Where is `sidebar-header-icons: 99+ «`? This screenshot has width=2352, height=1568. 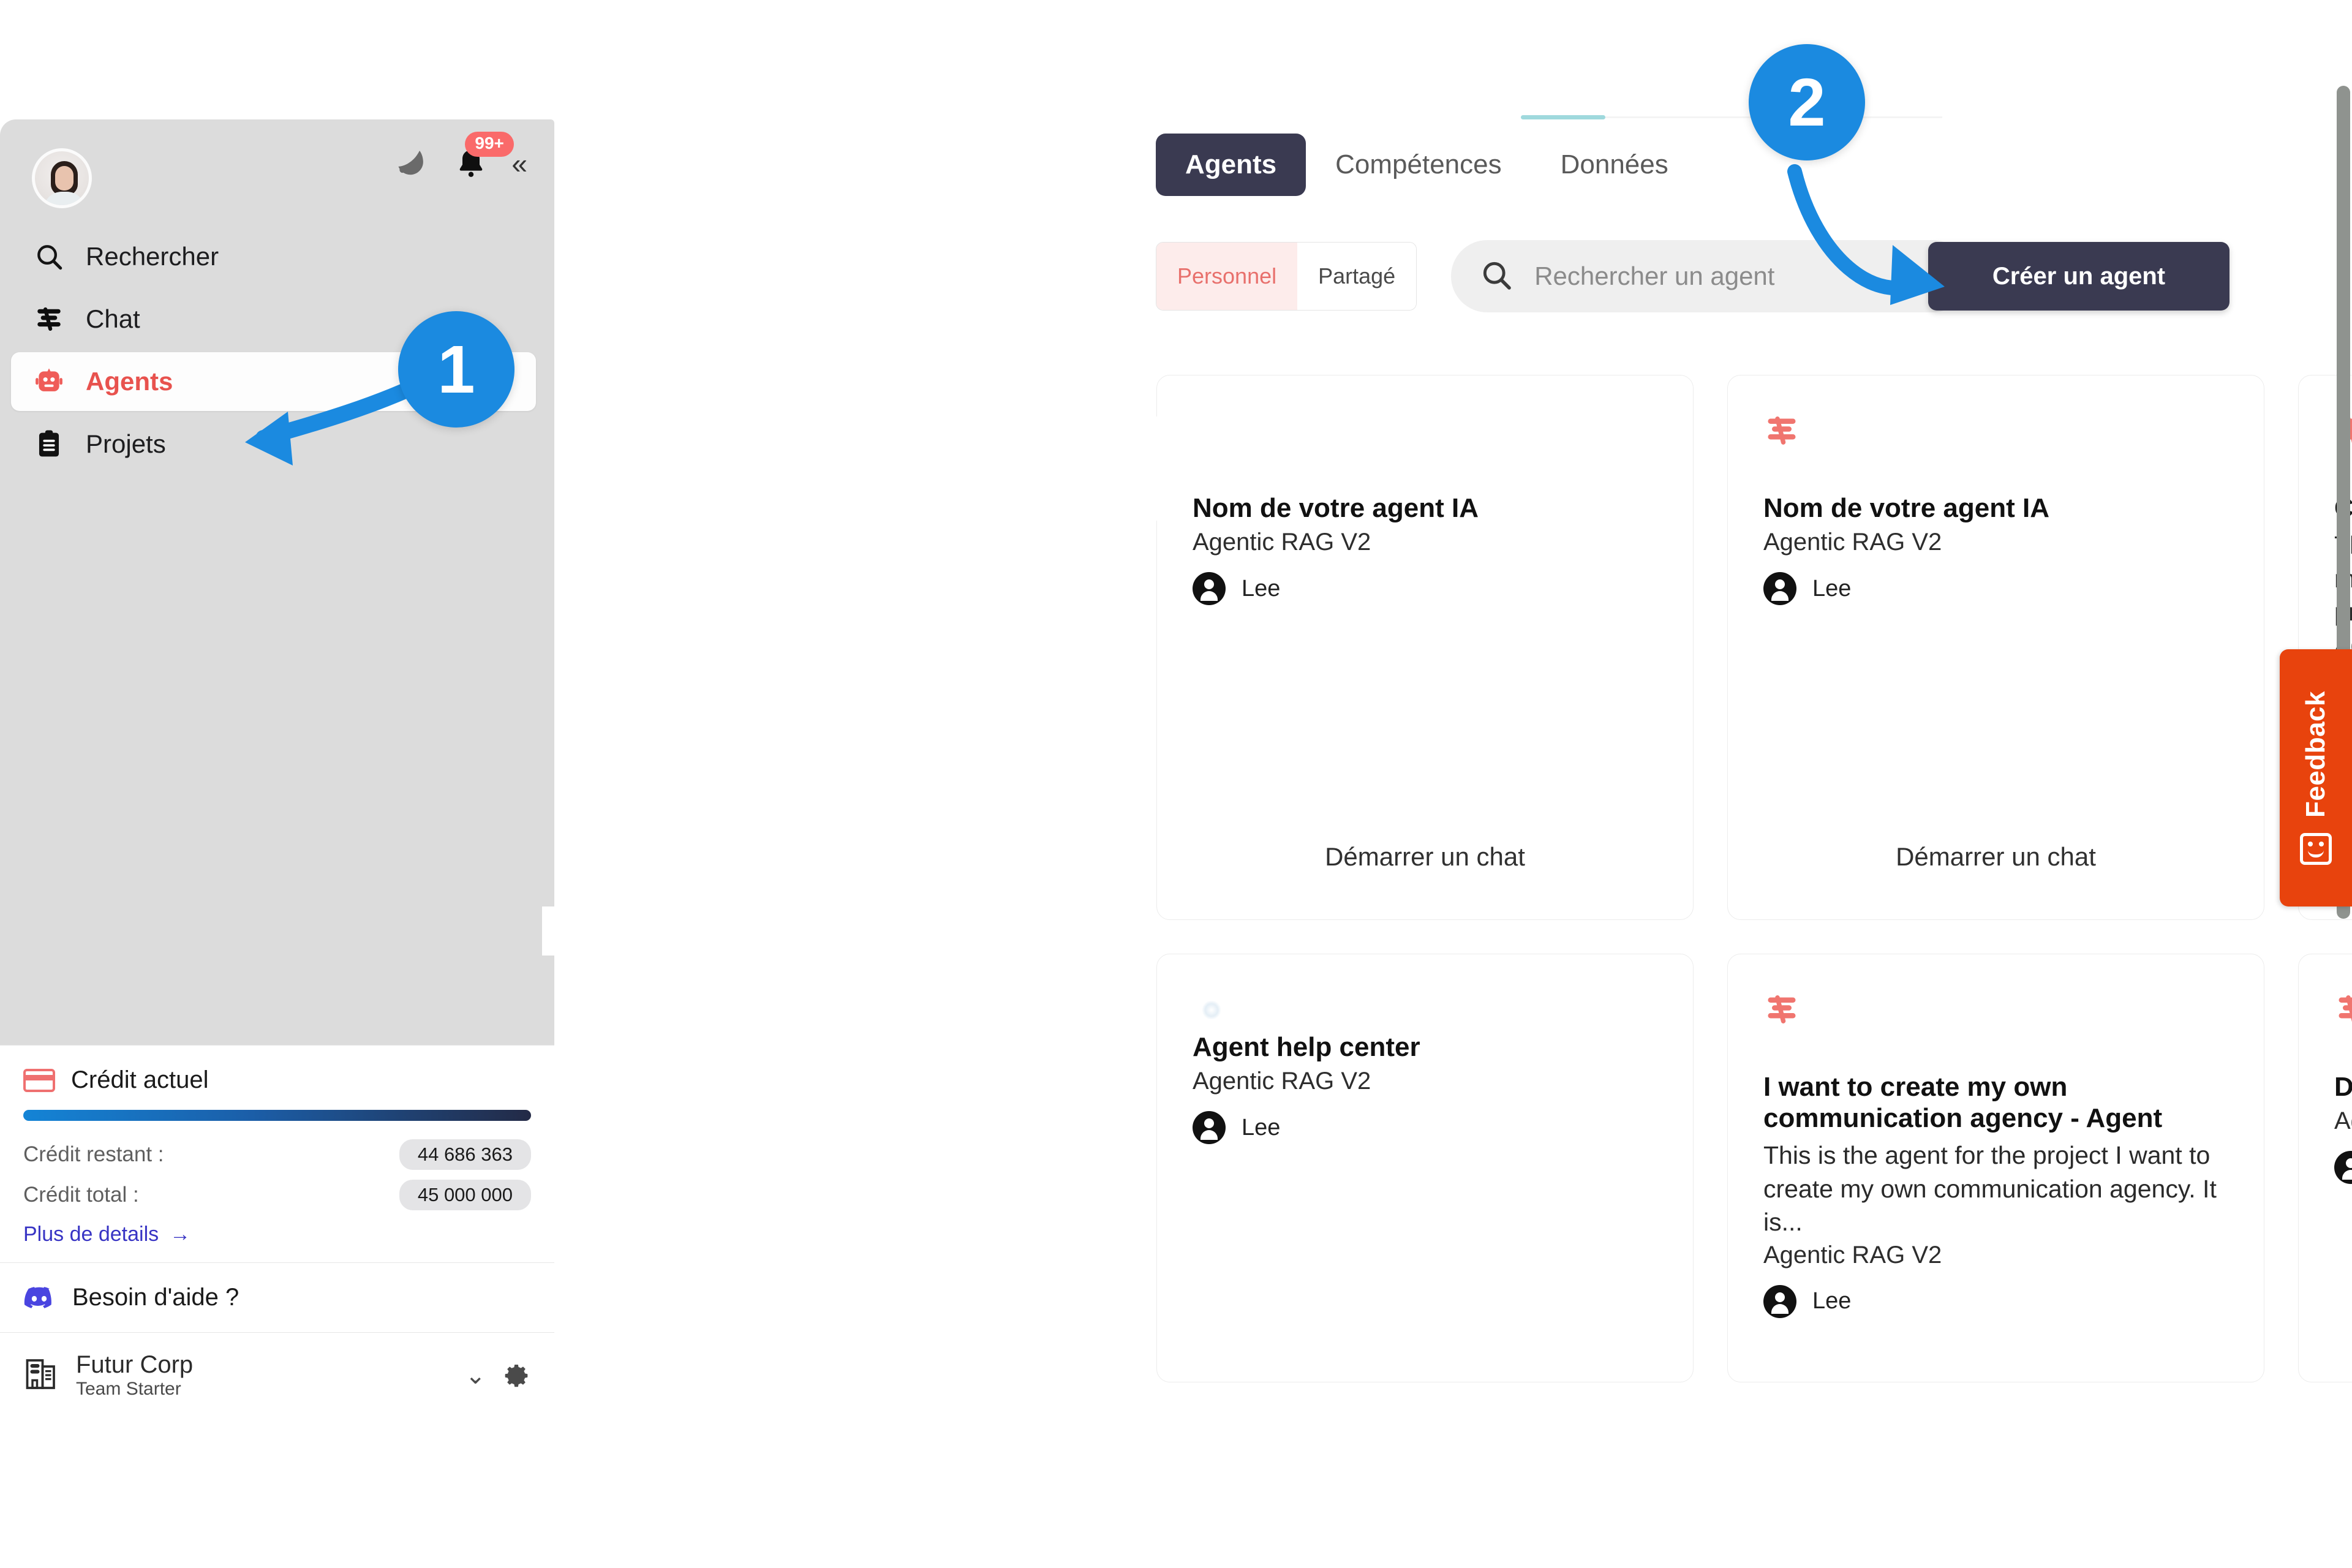 sidebar-header-icons: 99+ « is located at coordinates (461, 156).